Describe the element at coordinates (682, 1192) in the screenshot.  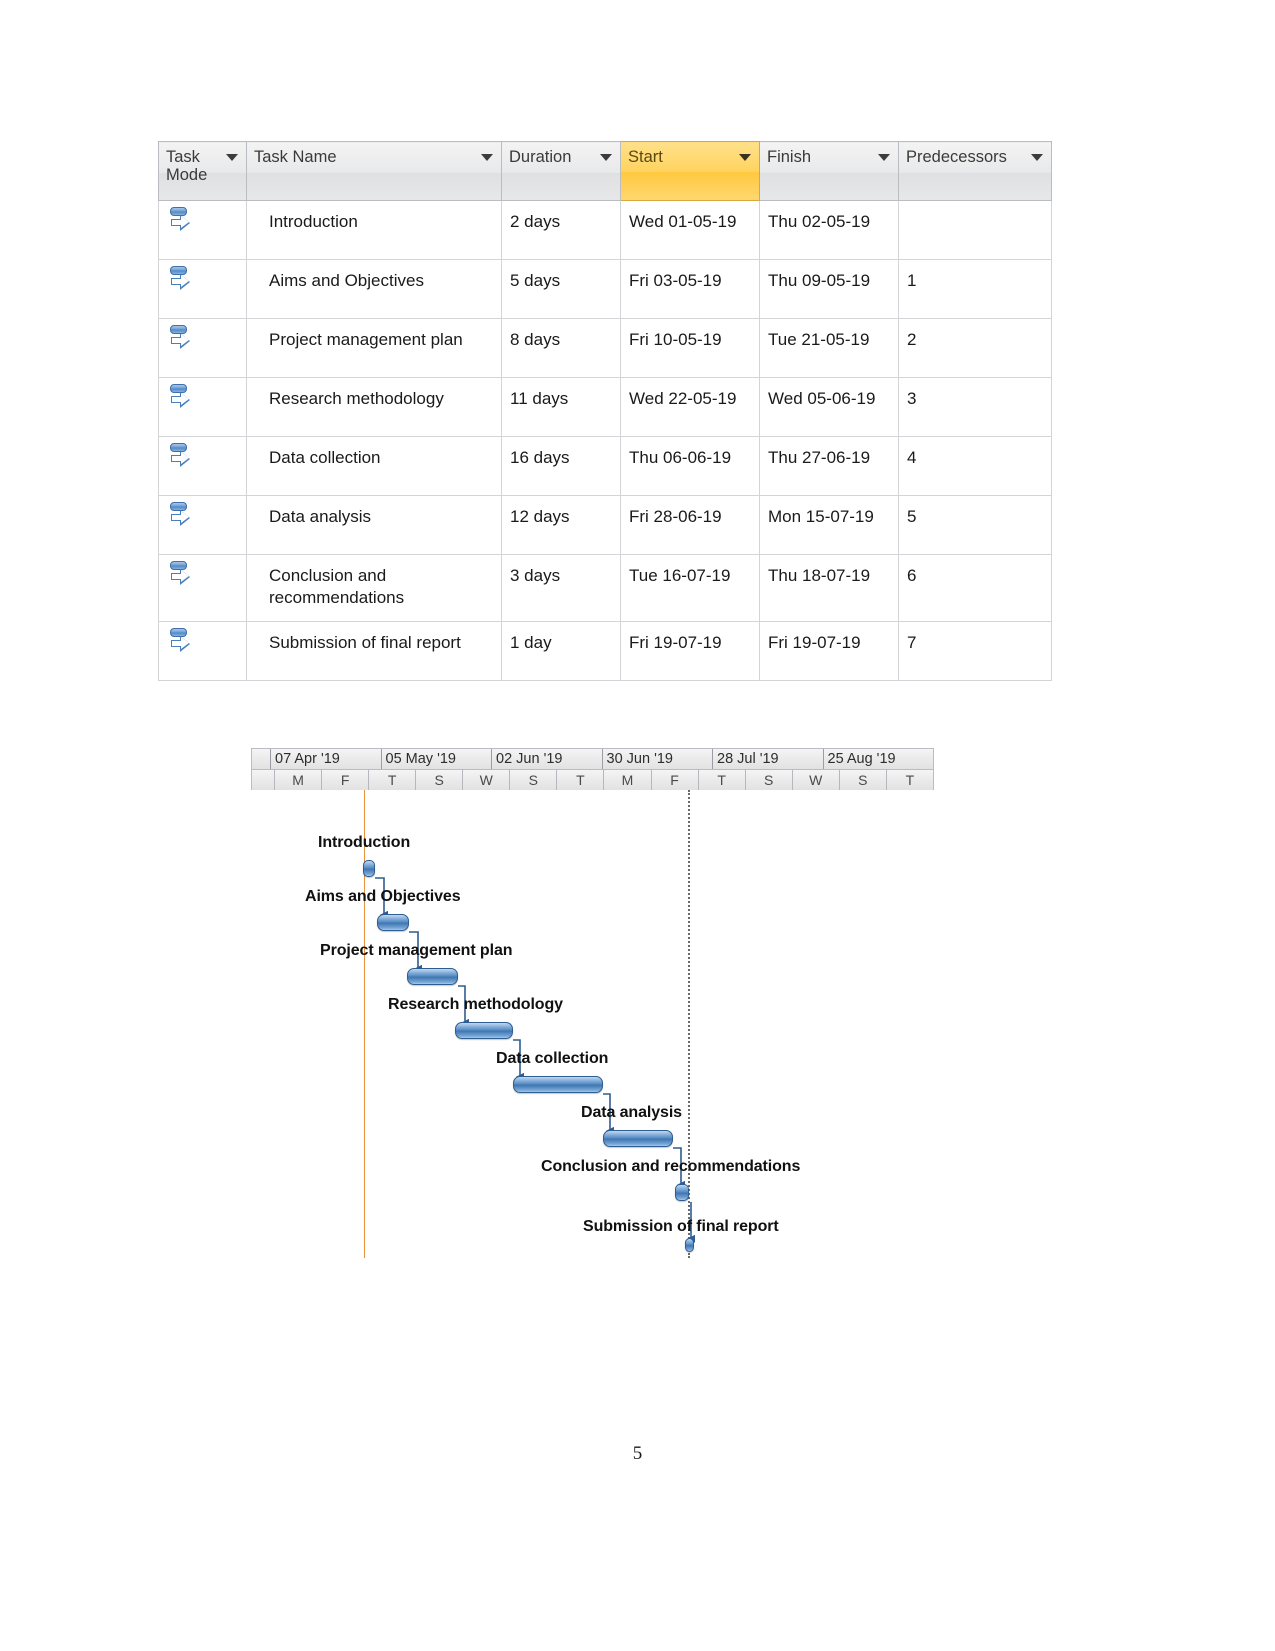
I see `gantt-bar-conclusion-and-recommendations` at that location.